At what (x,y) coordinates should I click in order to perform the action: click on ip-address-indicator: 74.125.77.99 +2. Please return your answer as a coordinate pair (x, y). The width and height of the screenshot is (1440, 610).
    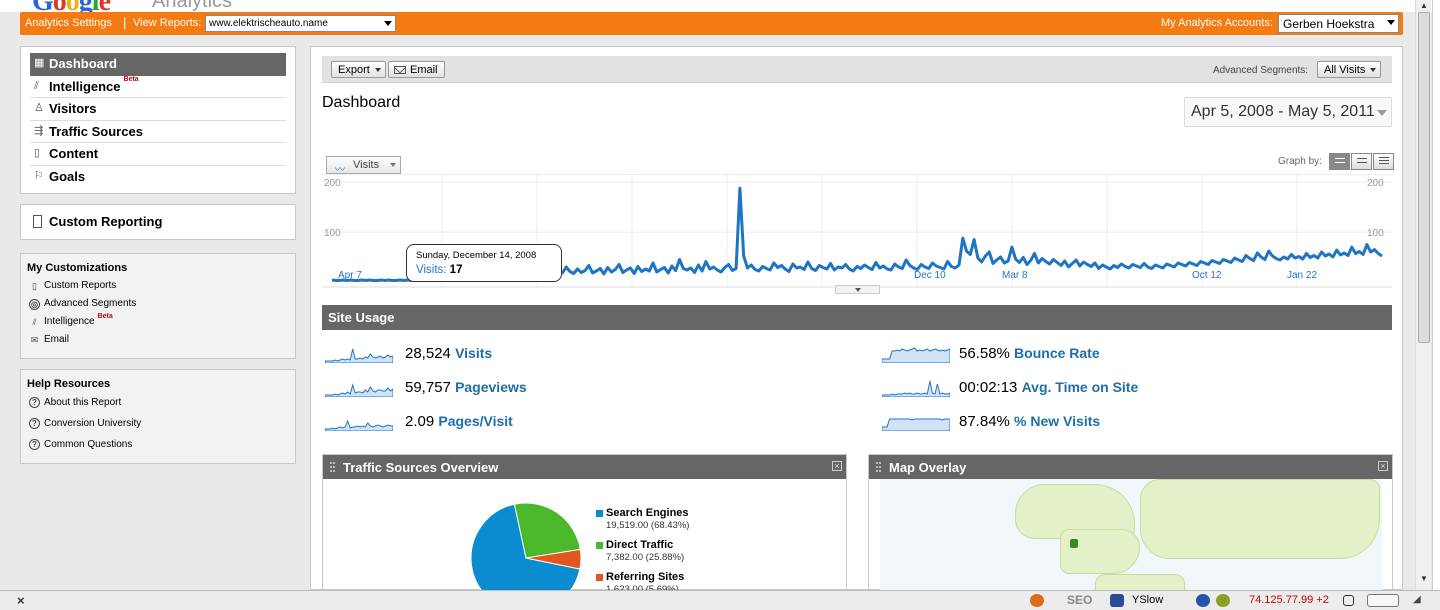
    Looking at the image, I should click on (1289, 600).